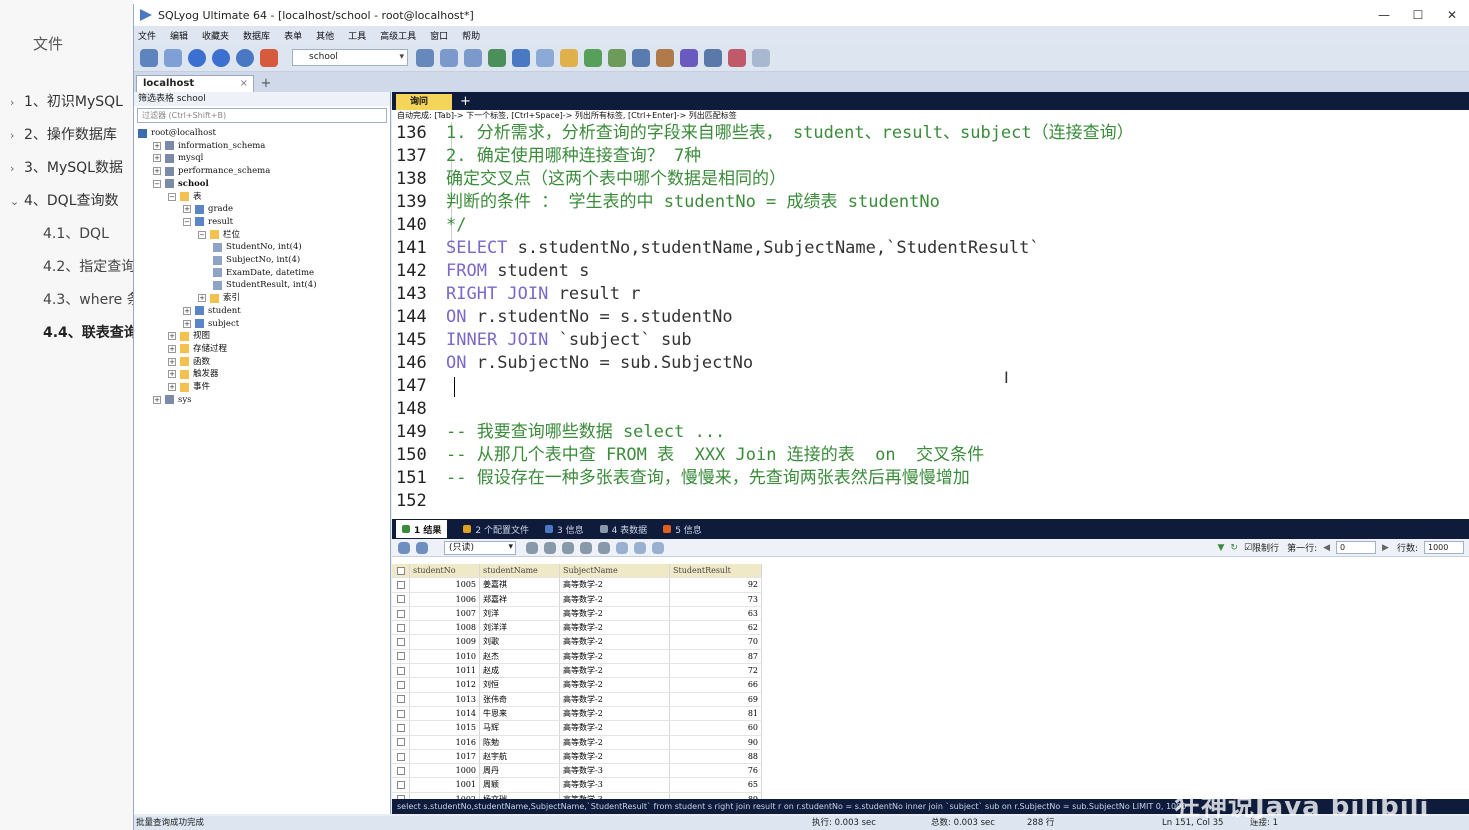  What do you see at coordinates (520, 713) in the screenshot?
I see `table-cell: 牛恩来` at bounding box center [520, 713].